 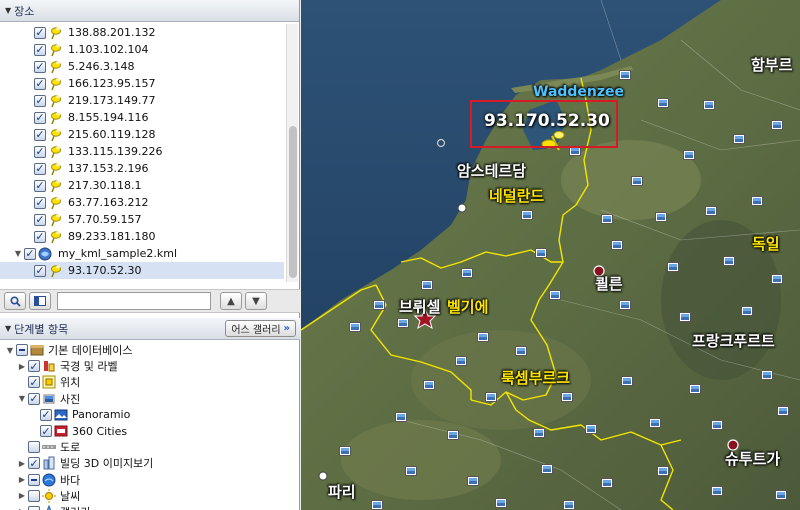 I want to click on place-item: ✓ 138.88.201.132, so click(x=142, y=32).